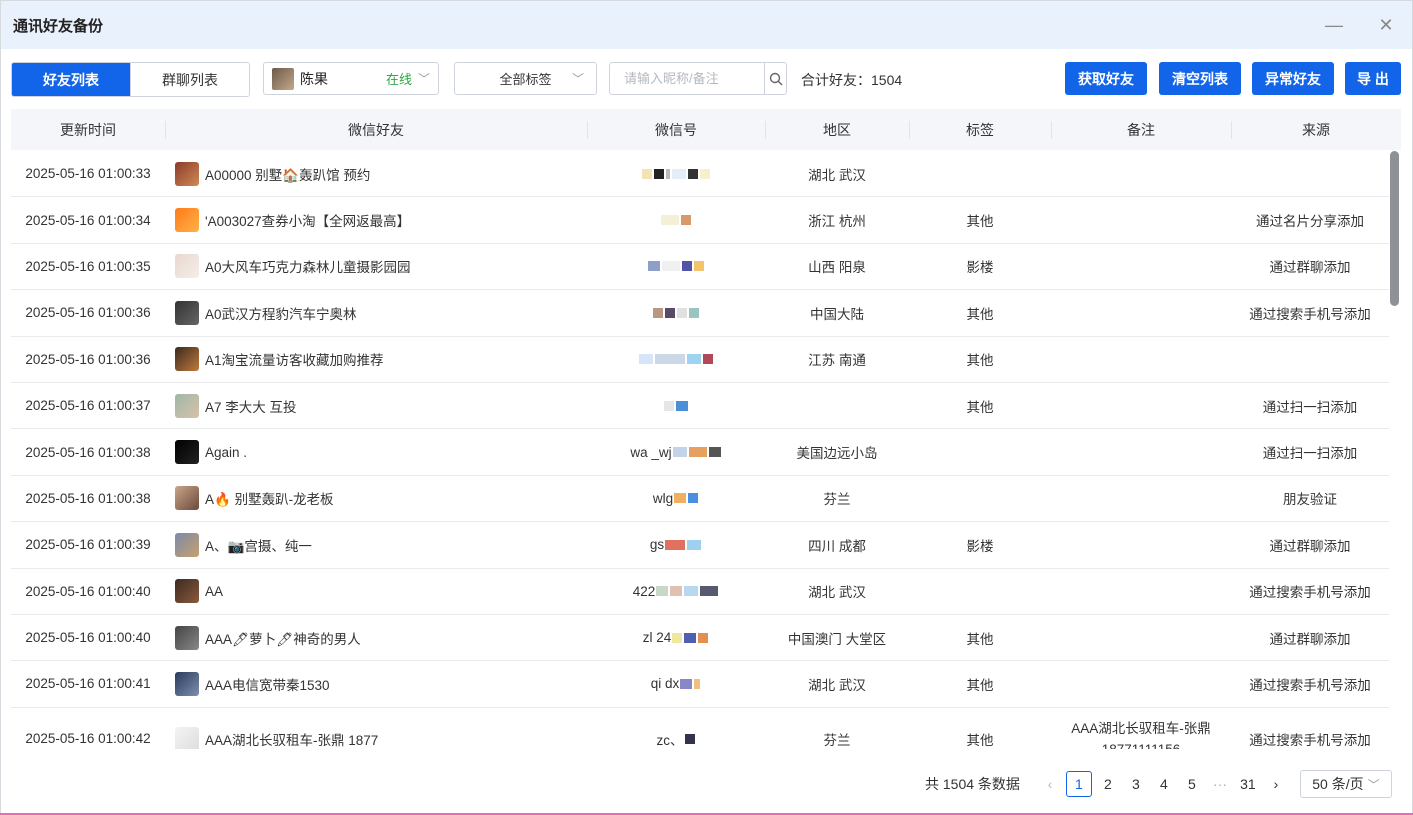  I want to click on wechat-id: gs, so click(657, 545).